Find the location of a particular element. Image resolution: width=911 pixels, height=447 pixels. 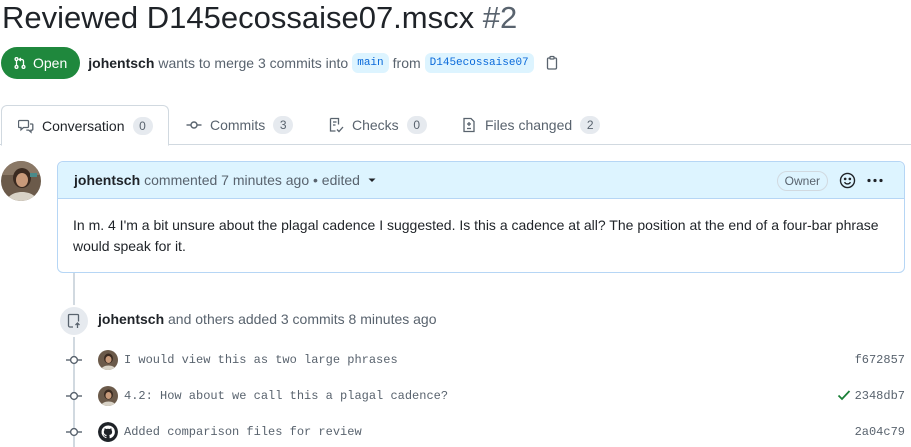

repo-push-badge is located at coordinates (74, 321).